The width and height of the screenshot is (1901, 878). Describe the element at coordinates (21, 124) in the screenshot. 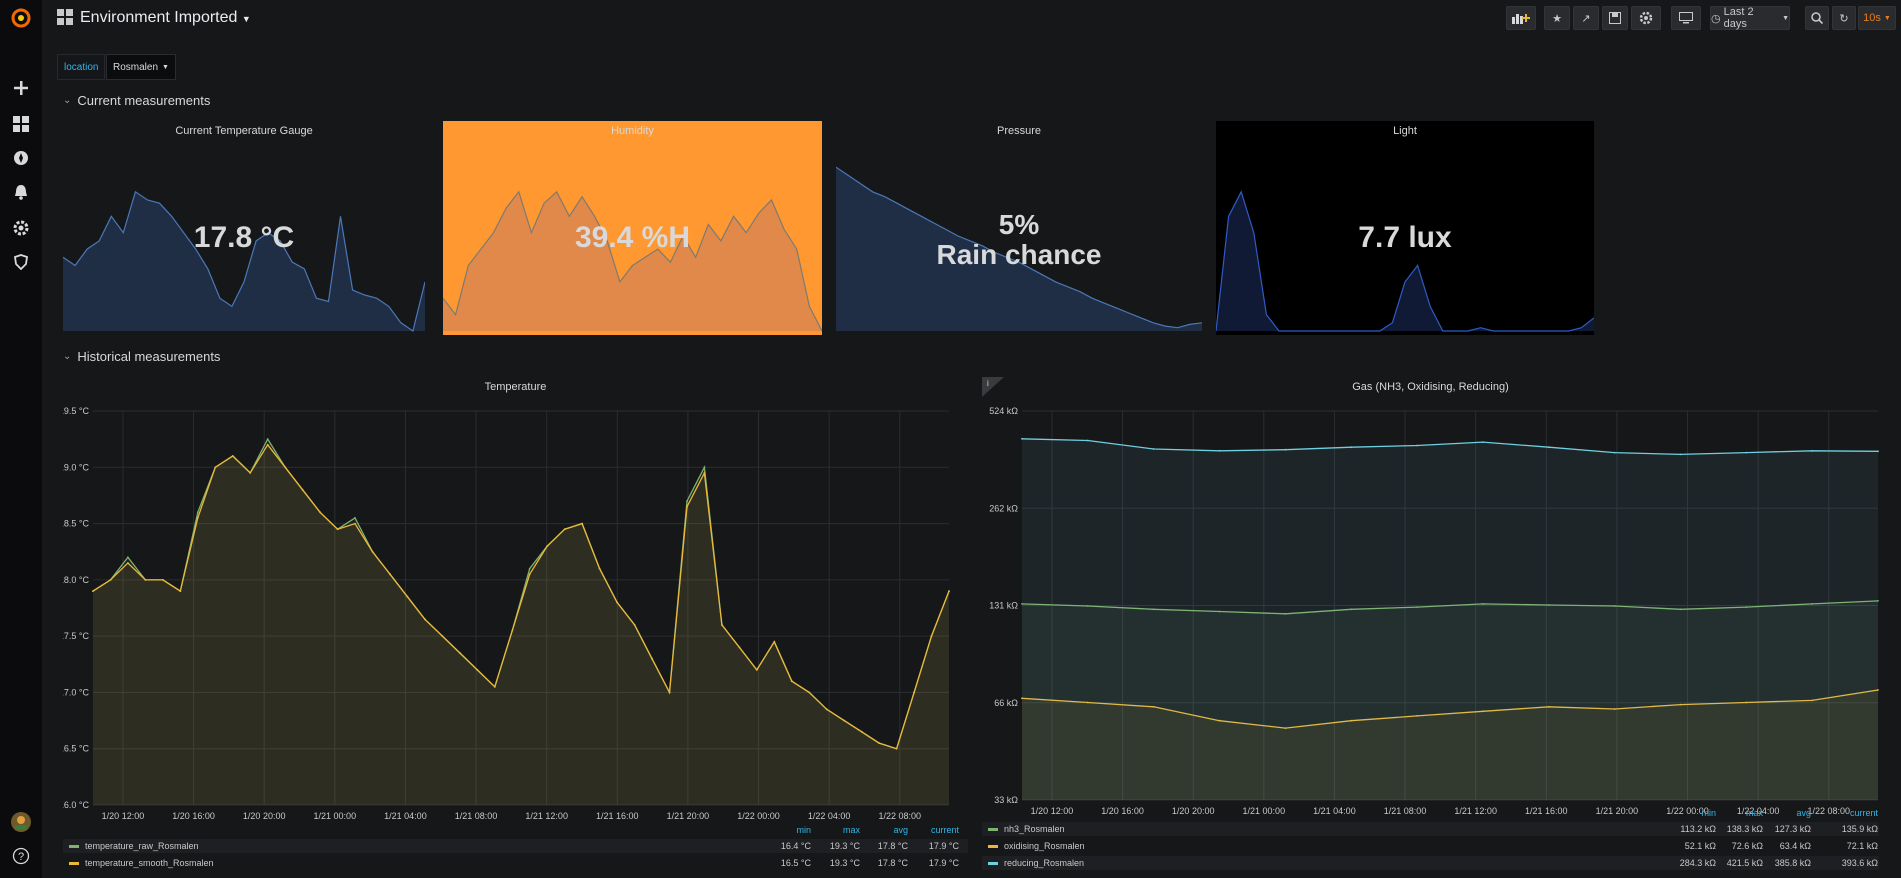

I see `dashboards-icon` at that location.